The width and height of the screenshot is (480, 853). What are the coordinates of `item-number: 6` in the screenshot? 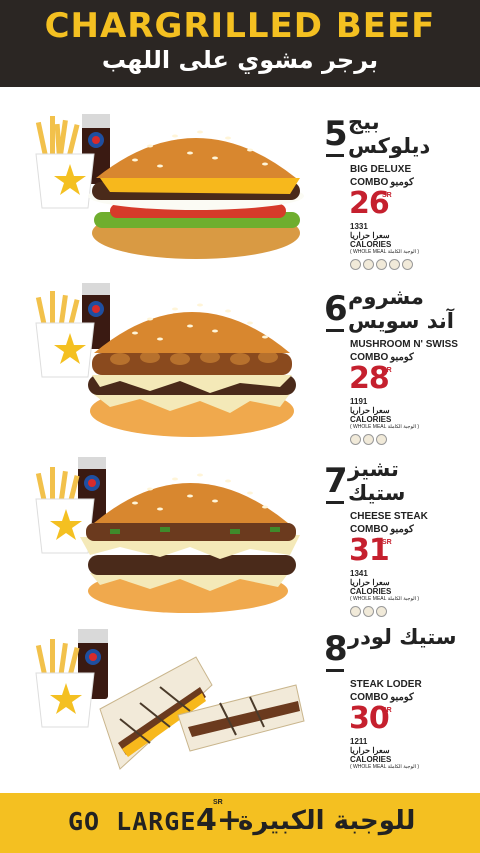 It's located at (336, 309).